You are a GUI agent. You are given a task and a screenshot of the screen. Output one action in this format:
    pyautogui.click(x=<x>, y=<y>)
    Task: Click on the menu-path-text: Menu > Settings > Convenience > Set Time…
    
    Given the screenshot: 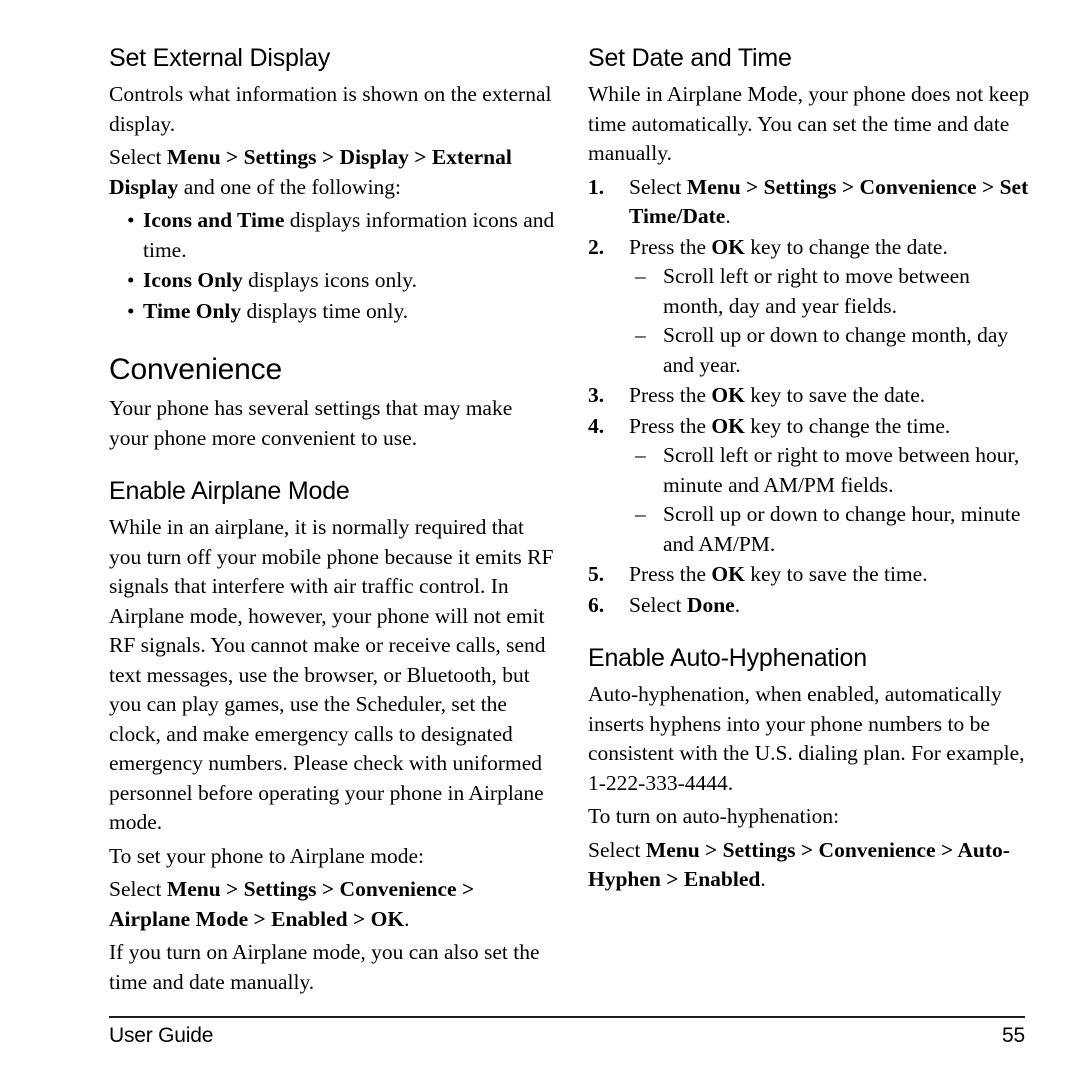 What is the action you would take?
    pyautogui.click(x=829, y=201)
    